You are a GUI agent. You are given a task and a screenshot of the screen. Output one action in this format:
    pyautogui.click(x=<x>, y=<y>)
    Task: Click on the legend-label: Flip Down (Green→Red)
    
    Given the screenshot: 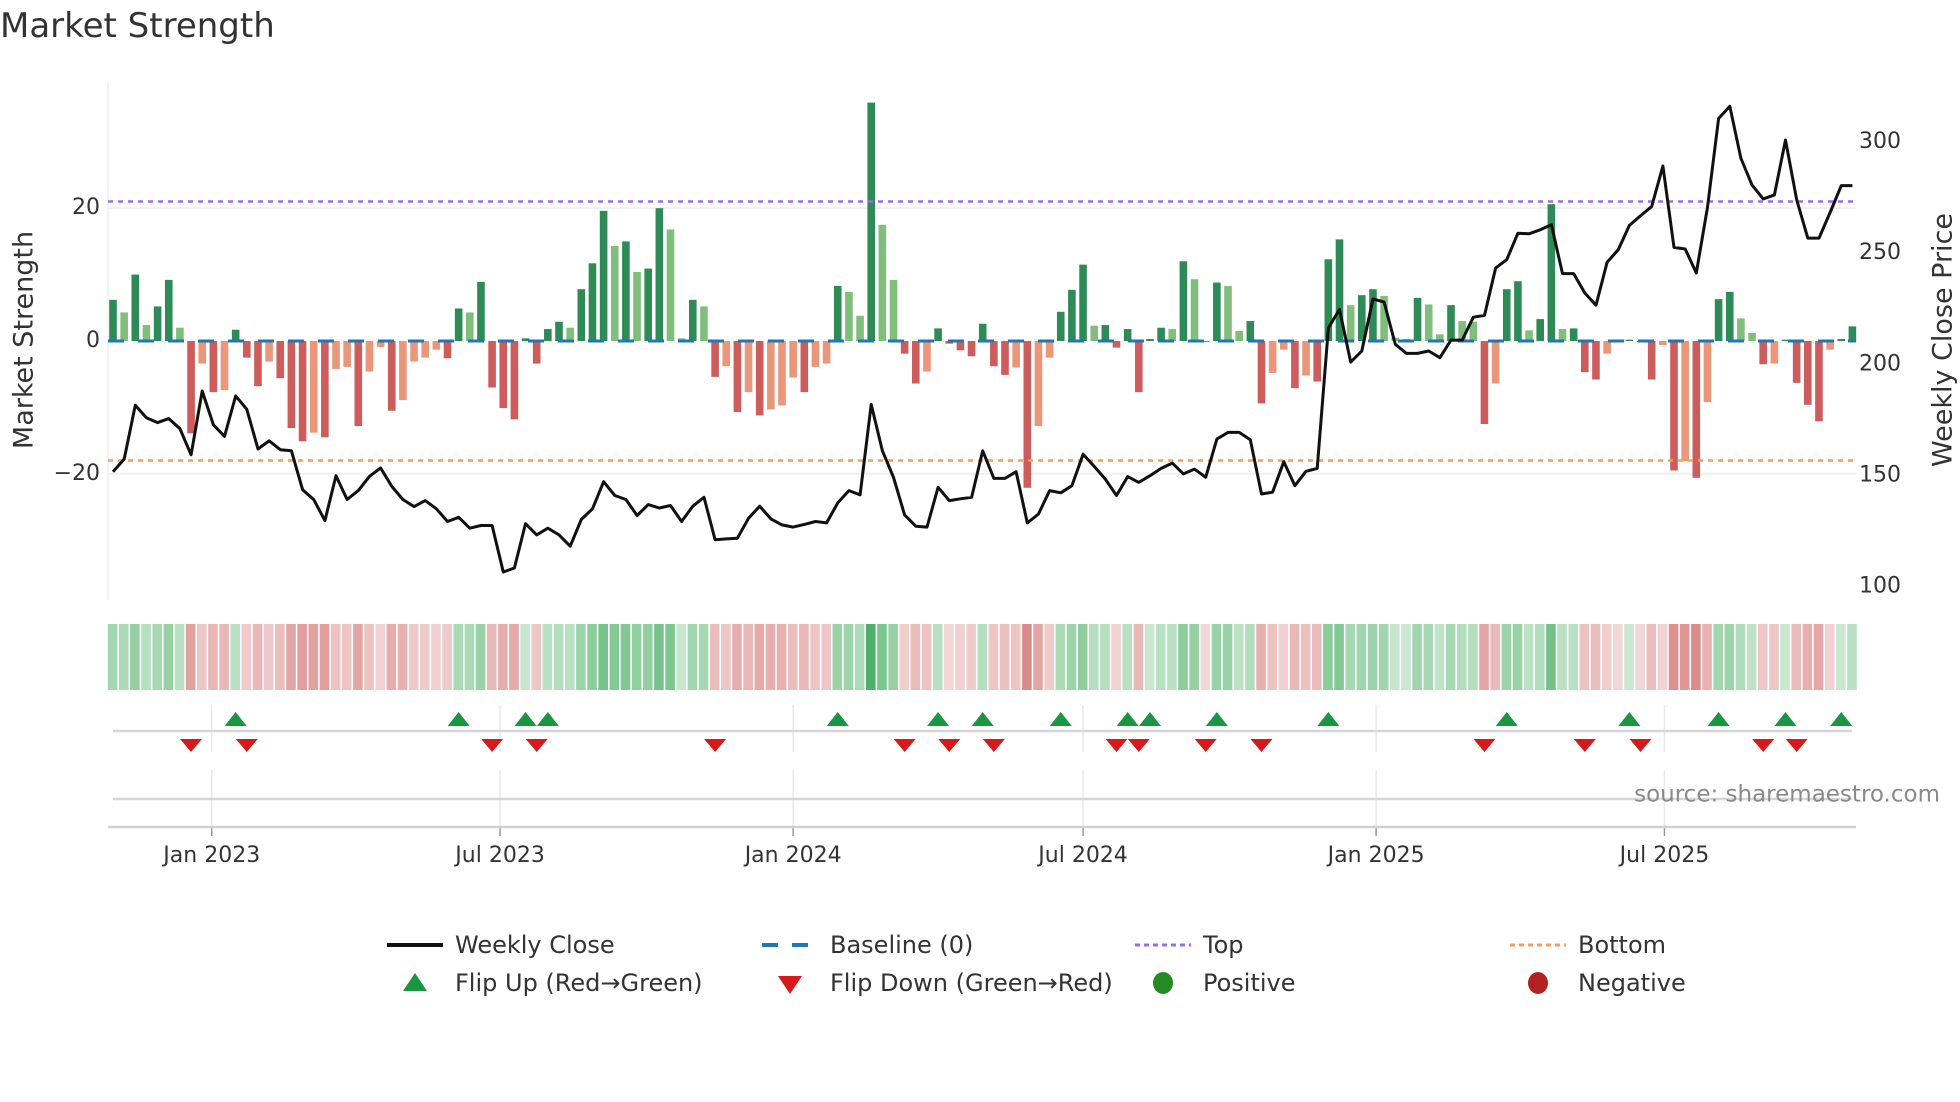 What is the action you would take?
    pyautogui.click(x=971, y=983)
    